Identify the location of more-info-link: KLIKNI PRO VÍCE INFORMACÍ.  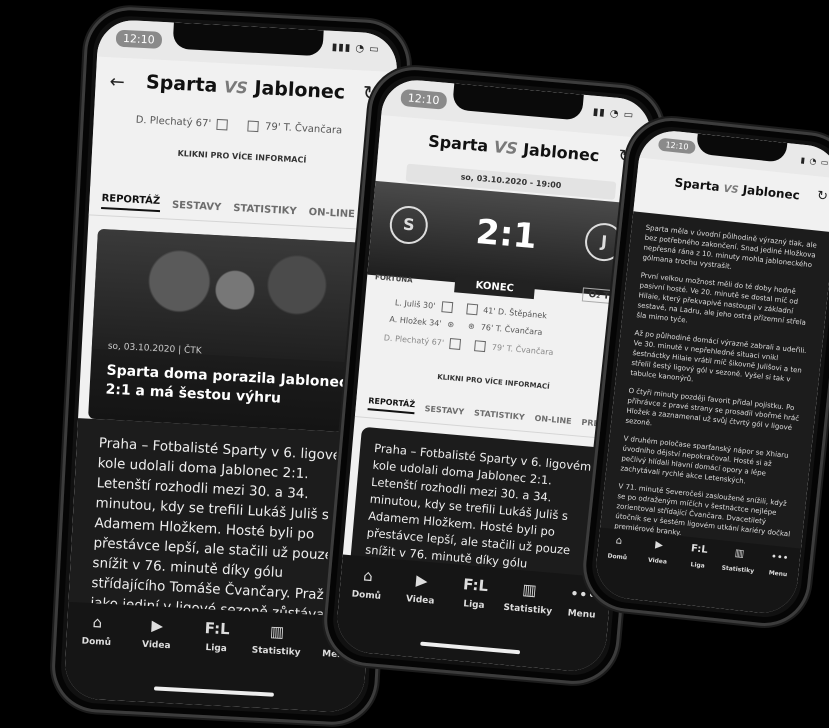
(242, 156).